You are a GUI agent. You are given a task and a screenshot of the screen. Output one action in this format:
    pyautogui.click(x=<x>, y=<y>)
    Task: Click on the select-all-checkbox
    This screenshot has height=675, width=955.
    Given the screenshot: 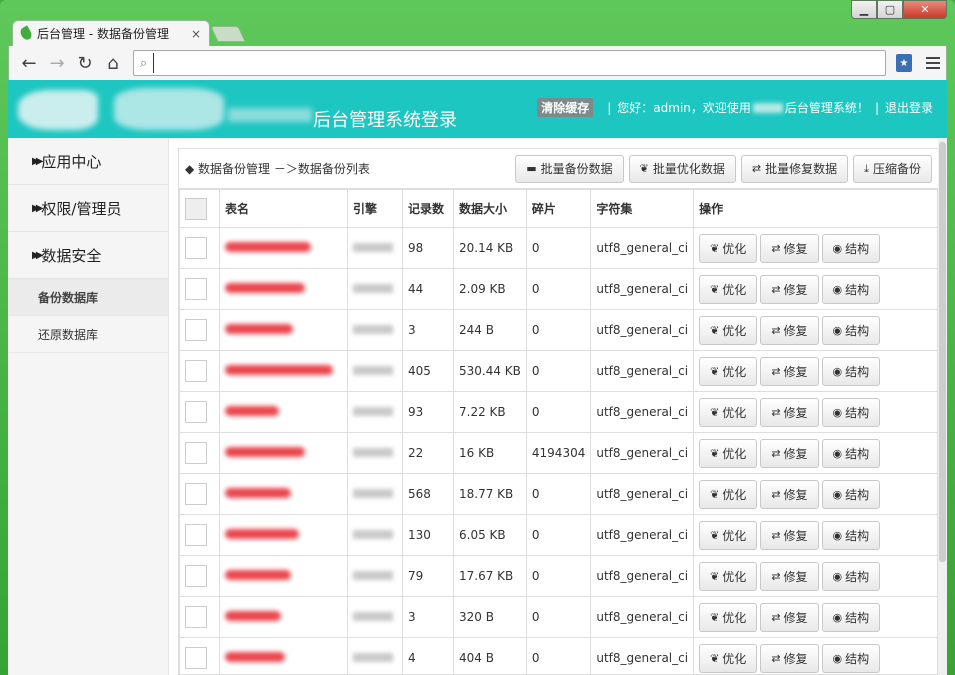 What is the action you would take?
    pyautogui.click(x=196, y=208)
    